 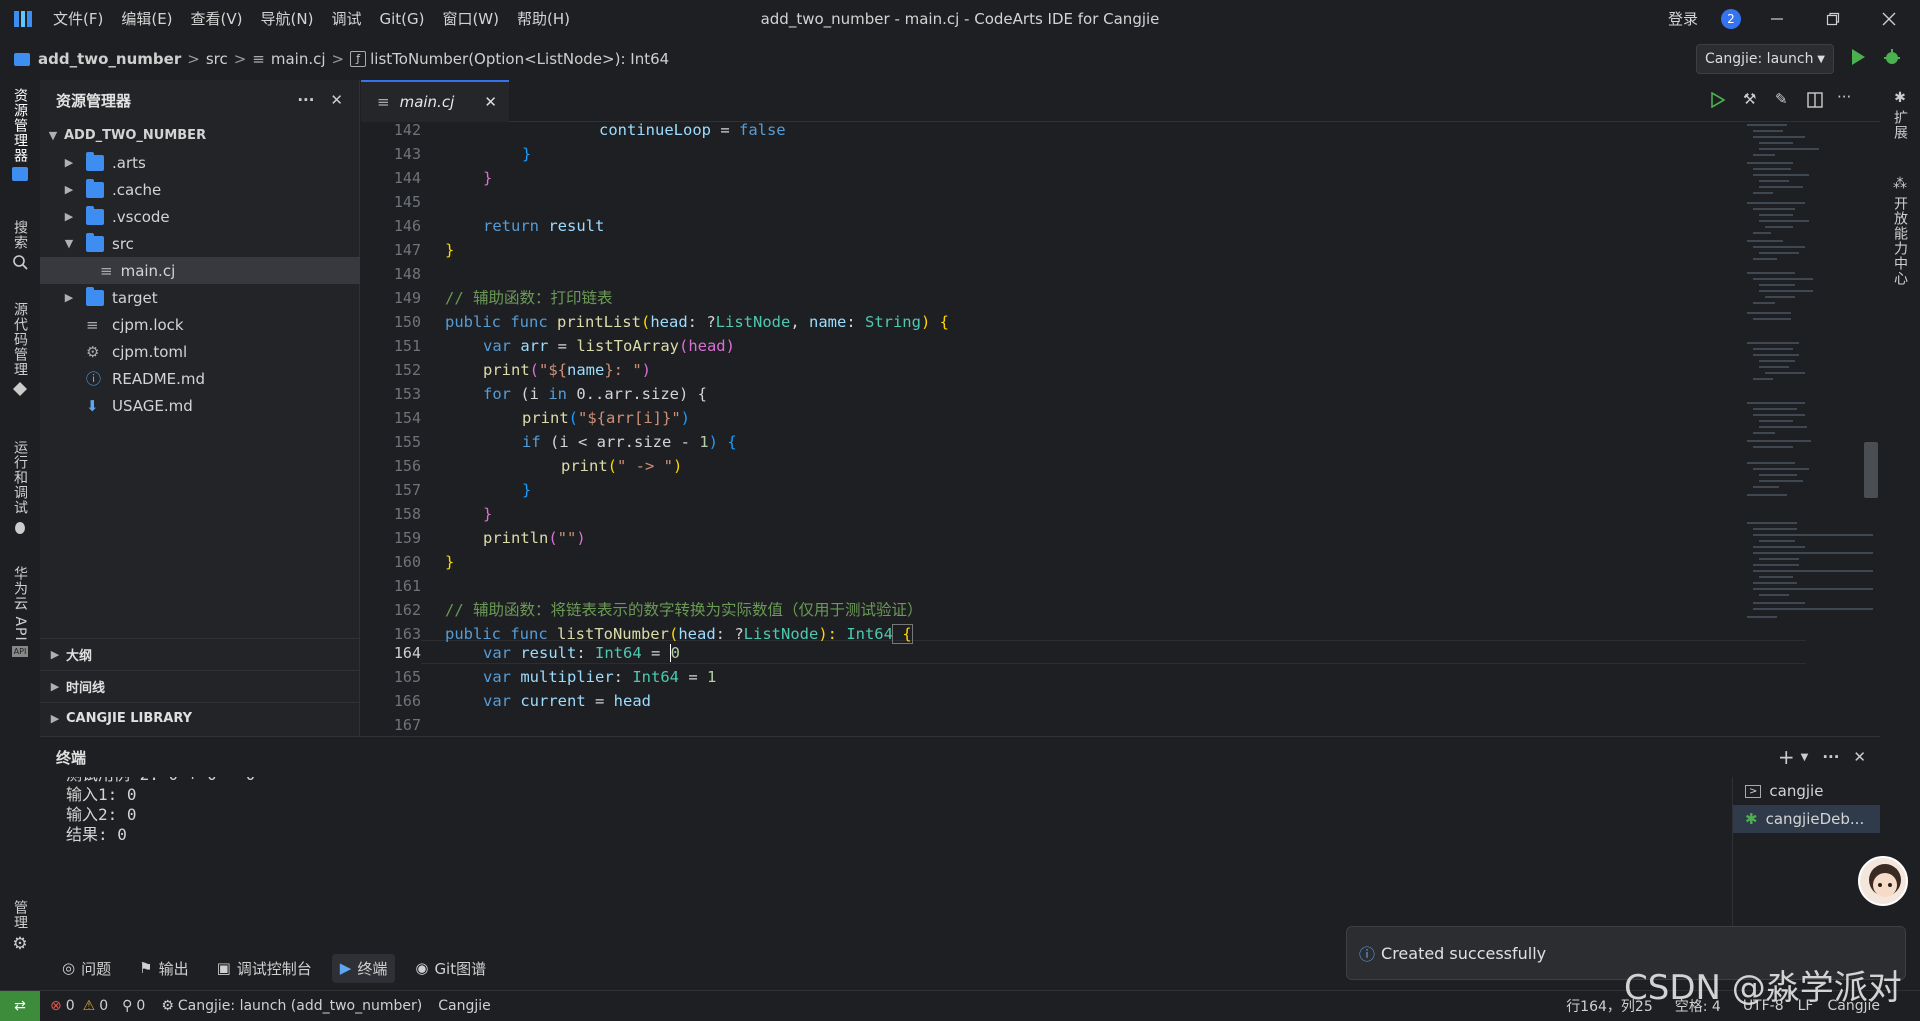 I want to click on close-tab-icon: ✕, so click(x=490, y=102).